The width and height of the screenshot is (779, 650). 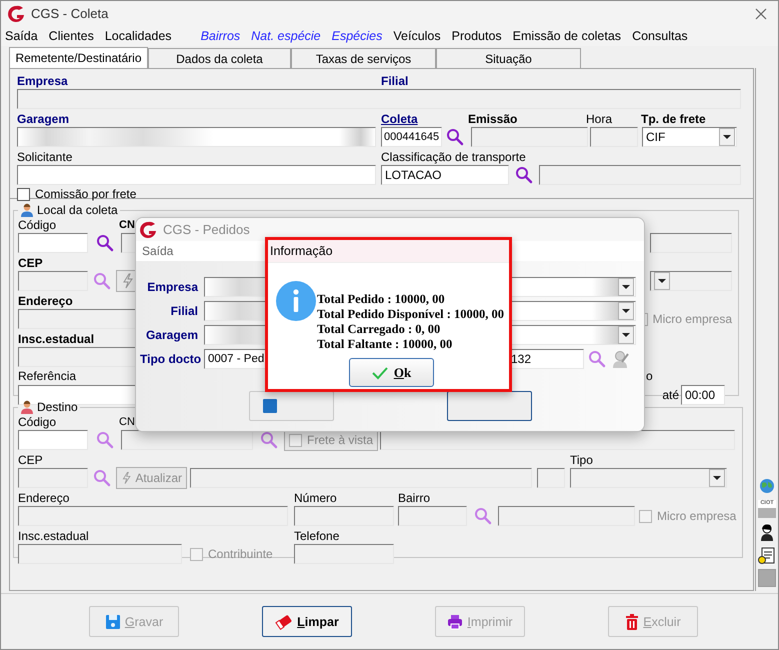 What do you see at coordinates (317, 536) in the screenshot?
I see `field-label: Telefone` at bounding box center [317, 536].